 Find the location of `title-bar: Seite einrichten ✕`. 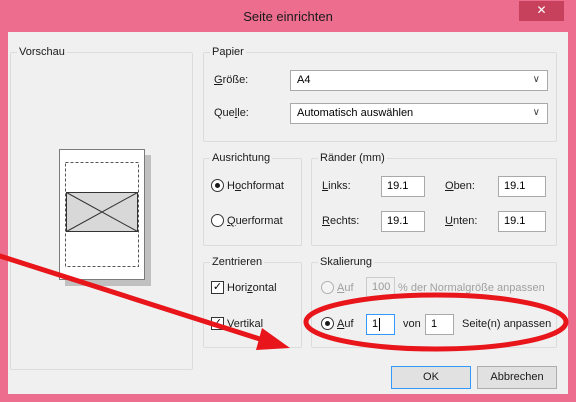

title-bar: Seite einrichten ✕ is located at coordinates (288, 16).